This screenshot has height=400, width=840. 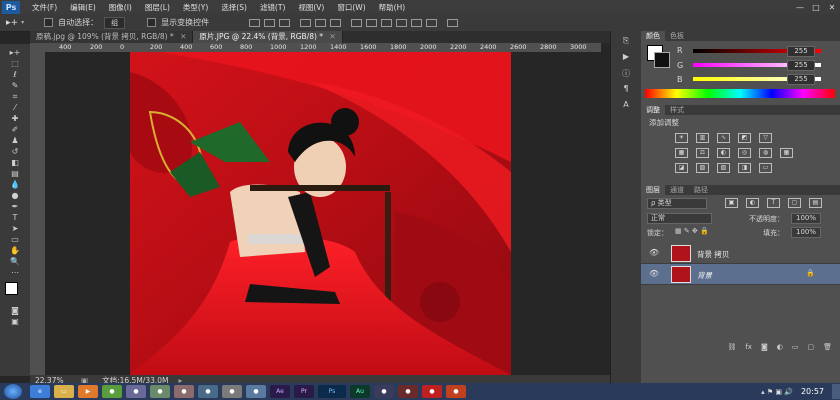 I want to click on color-lookup-icon: ▦, so click(x=786, y=153).